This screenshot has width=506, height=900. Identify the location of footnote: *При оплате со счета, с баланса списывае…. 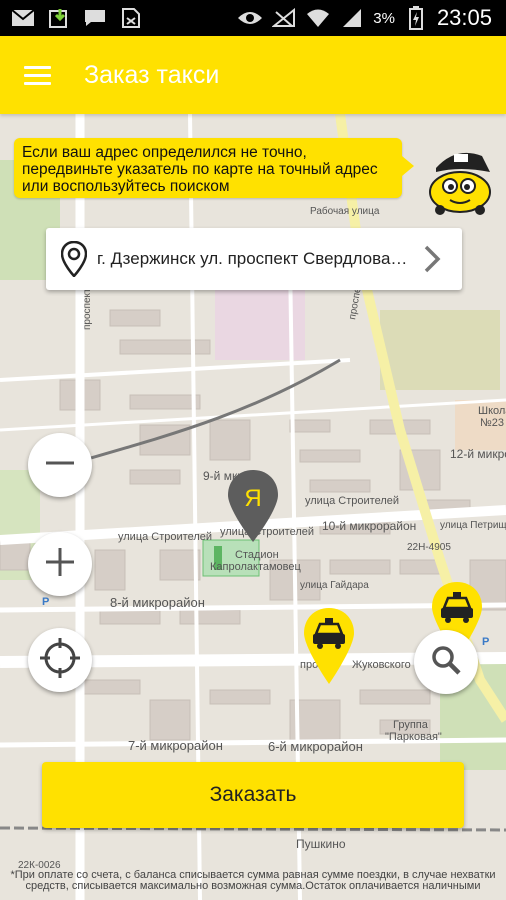
(253, 881).